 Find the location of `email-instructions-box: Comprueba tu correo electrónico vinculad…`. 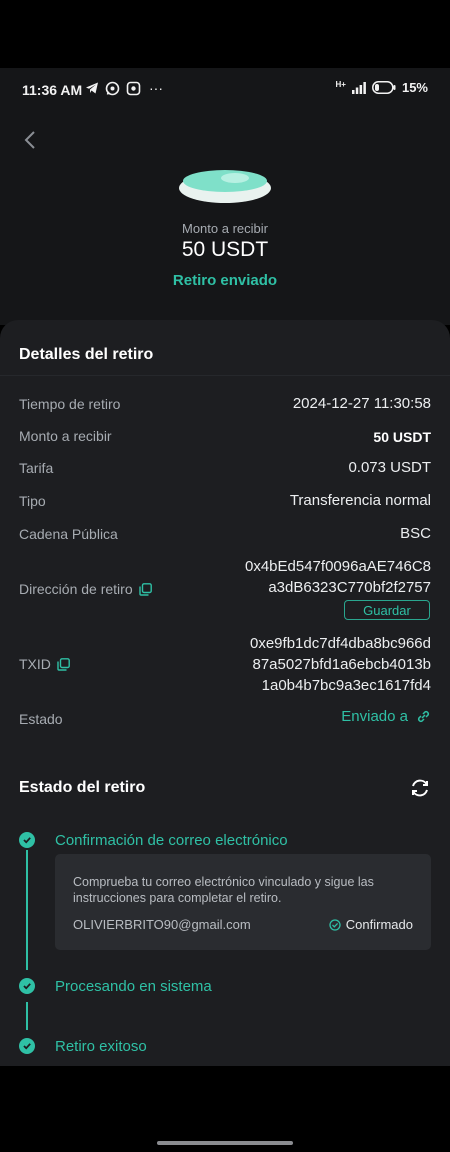

email-instructions-box: Comprueba tu correo electrónico vinculad… is located at coordinates (243, 902).